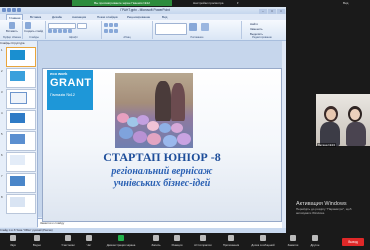  I want to click on more-button: Другое, so click(315, 241).